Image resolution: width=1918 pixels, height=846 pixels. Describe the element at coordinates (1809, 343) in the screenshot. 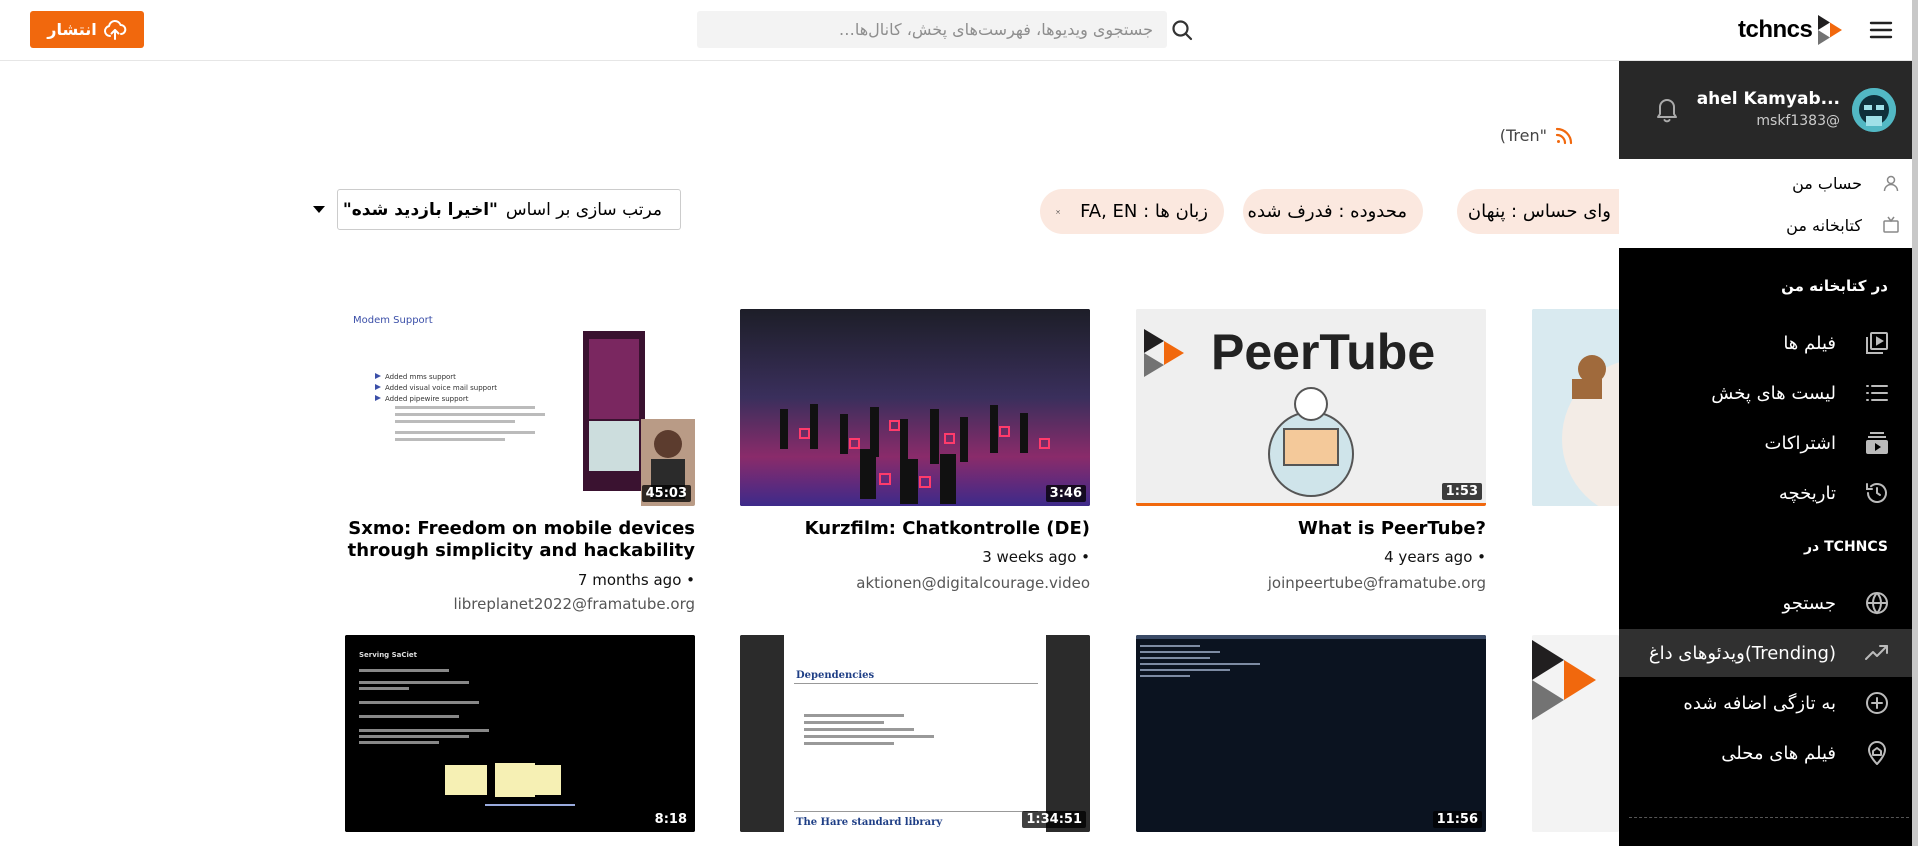

I see `sidebar-item-label: فیلم ها` at that location.